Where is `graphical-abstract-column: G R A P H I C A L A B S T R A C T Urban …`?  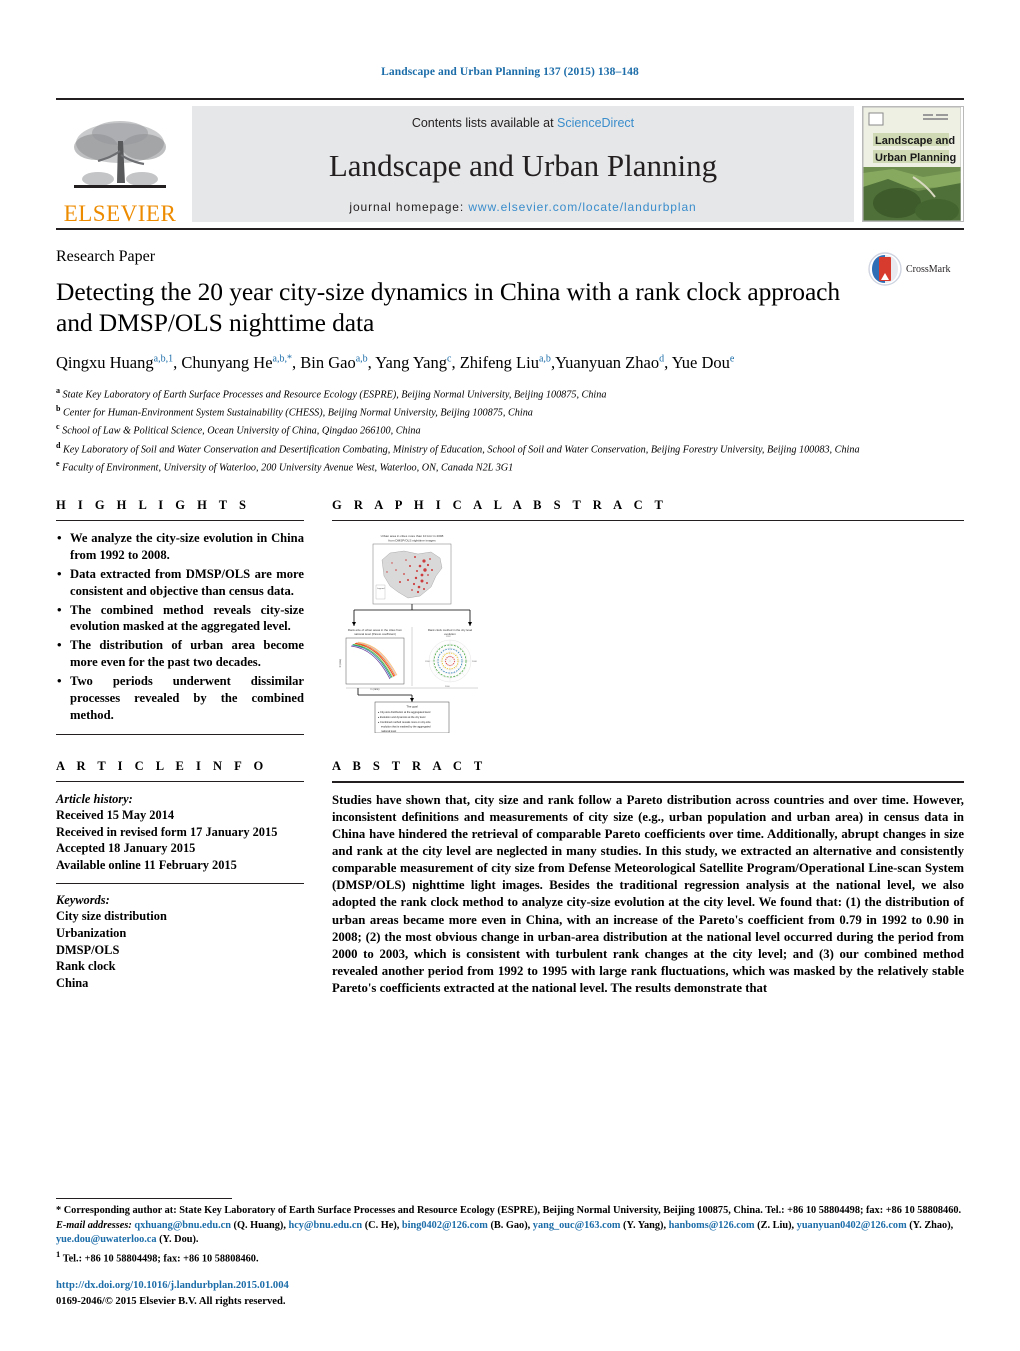 graphical-abstract-column: G R A P H I C A L A B S T R A C T Urban … is located at coordinates (648, 616).